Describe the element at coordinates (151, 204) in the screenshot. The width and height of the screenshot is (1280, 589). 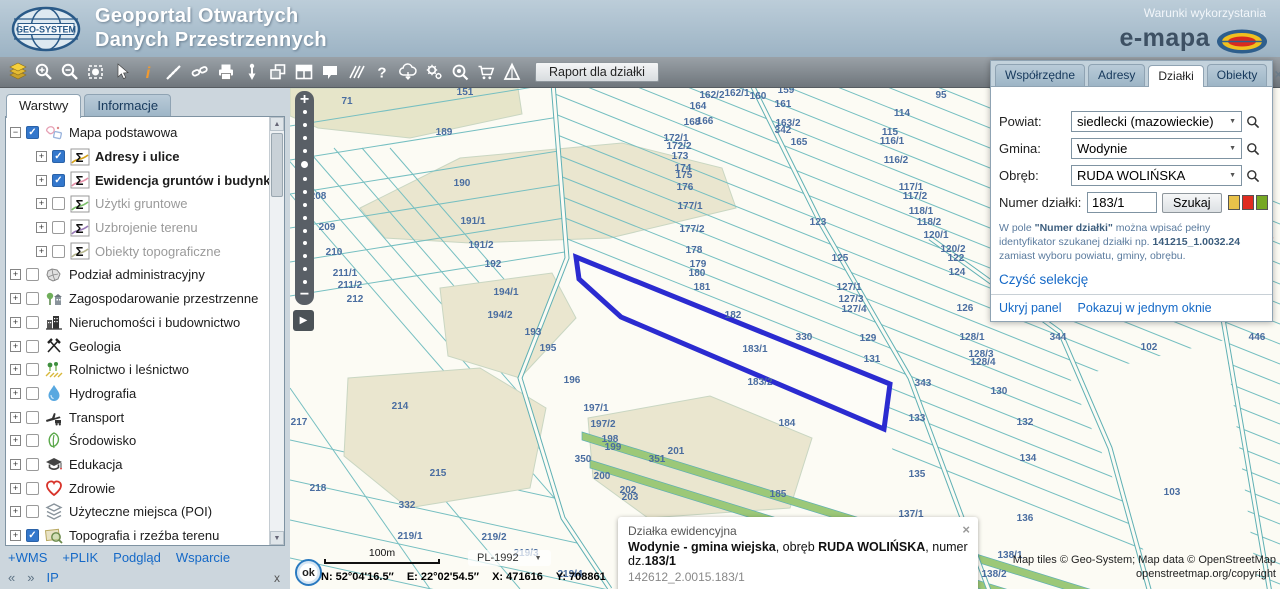
I see `tree-item: + Σ Użytki gruntowe` at that location.